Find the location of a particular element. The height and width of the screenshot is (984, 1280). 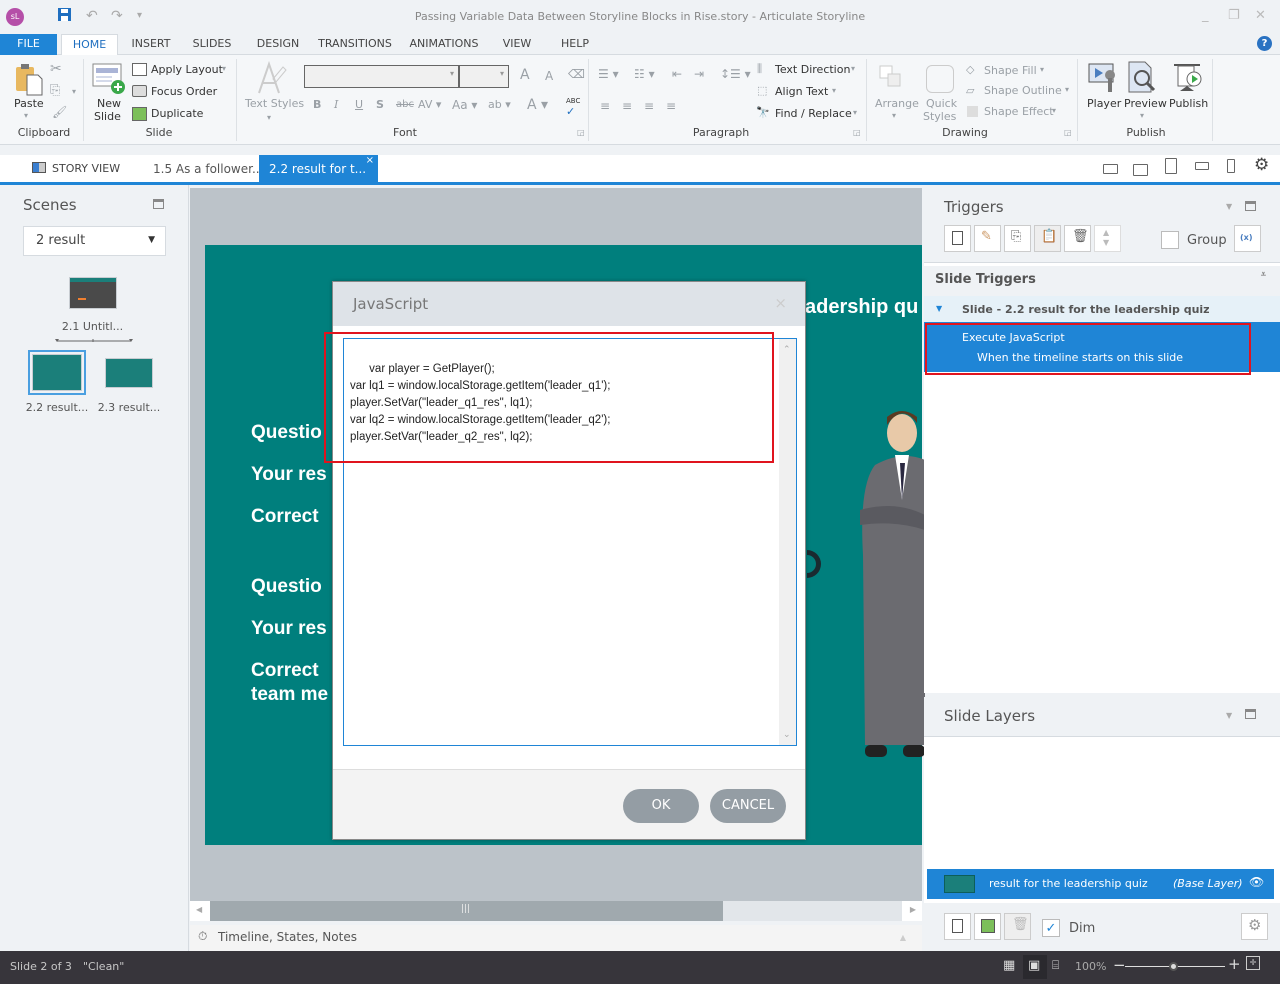

expand-up-icon: ▲ is located at coordinates (903, 937).